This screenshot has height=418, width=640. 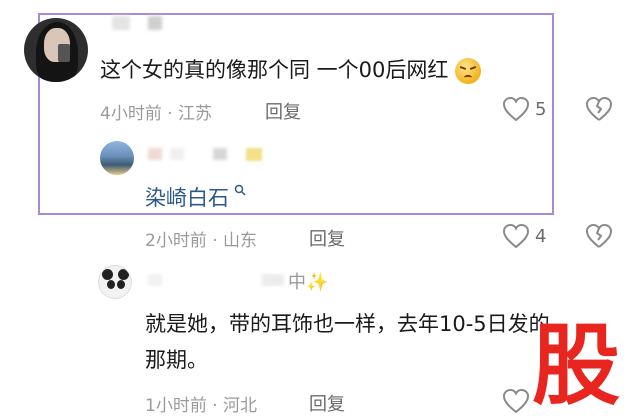 I want to click on comment-text: 这个女的真的像那个同 一个00后网红, so click(x=291, y=70).